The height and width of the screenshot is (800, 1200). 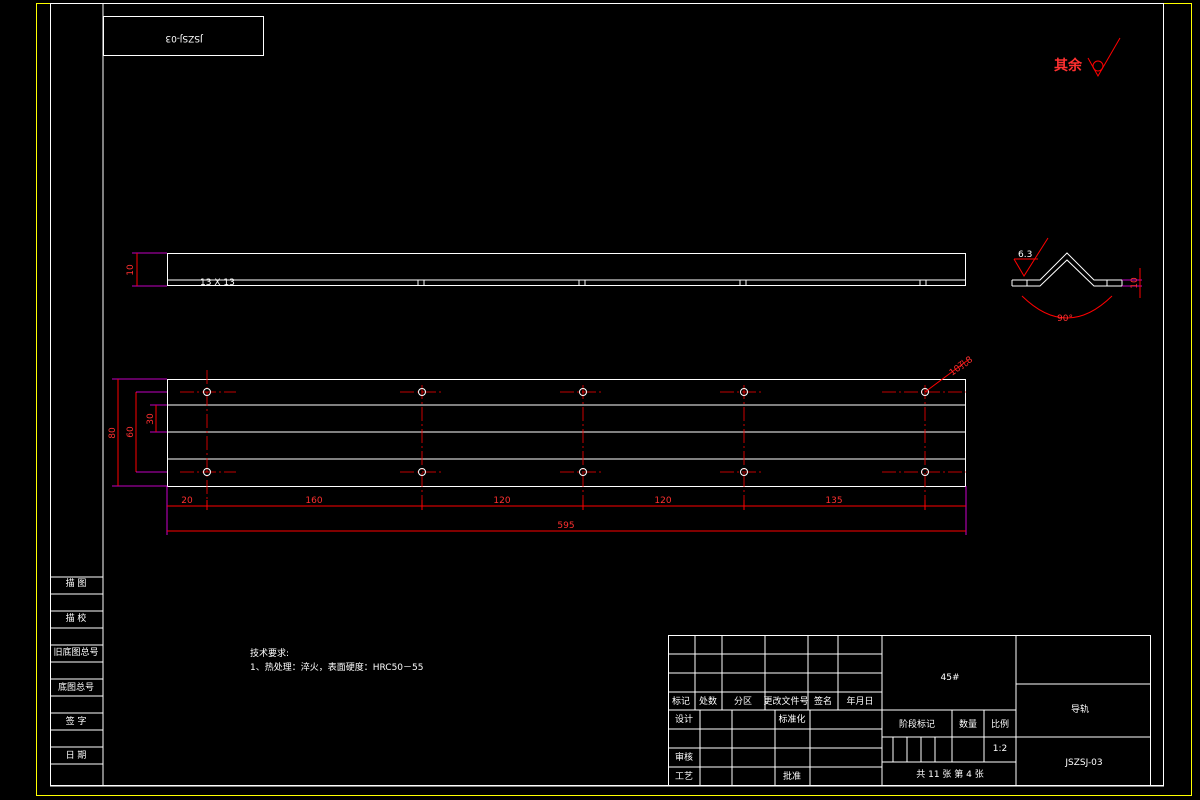 What do you see at coordinates (1000, 724) in the screenshot?
I see `scale-label: 比例` at bounding box center [1000, 724].